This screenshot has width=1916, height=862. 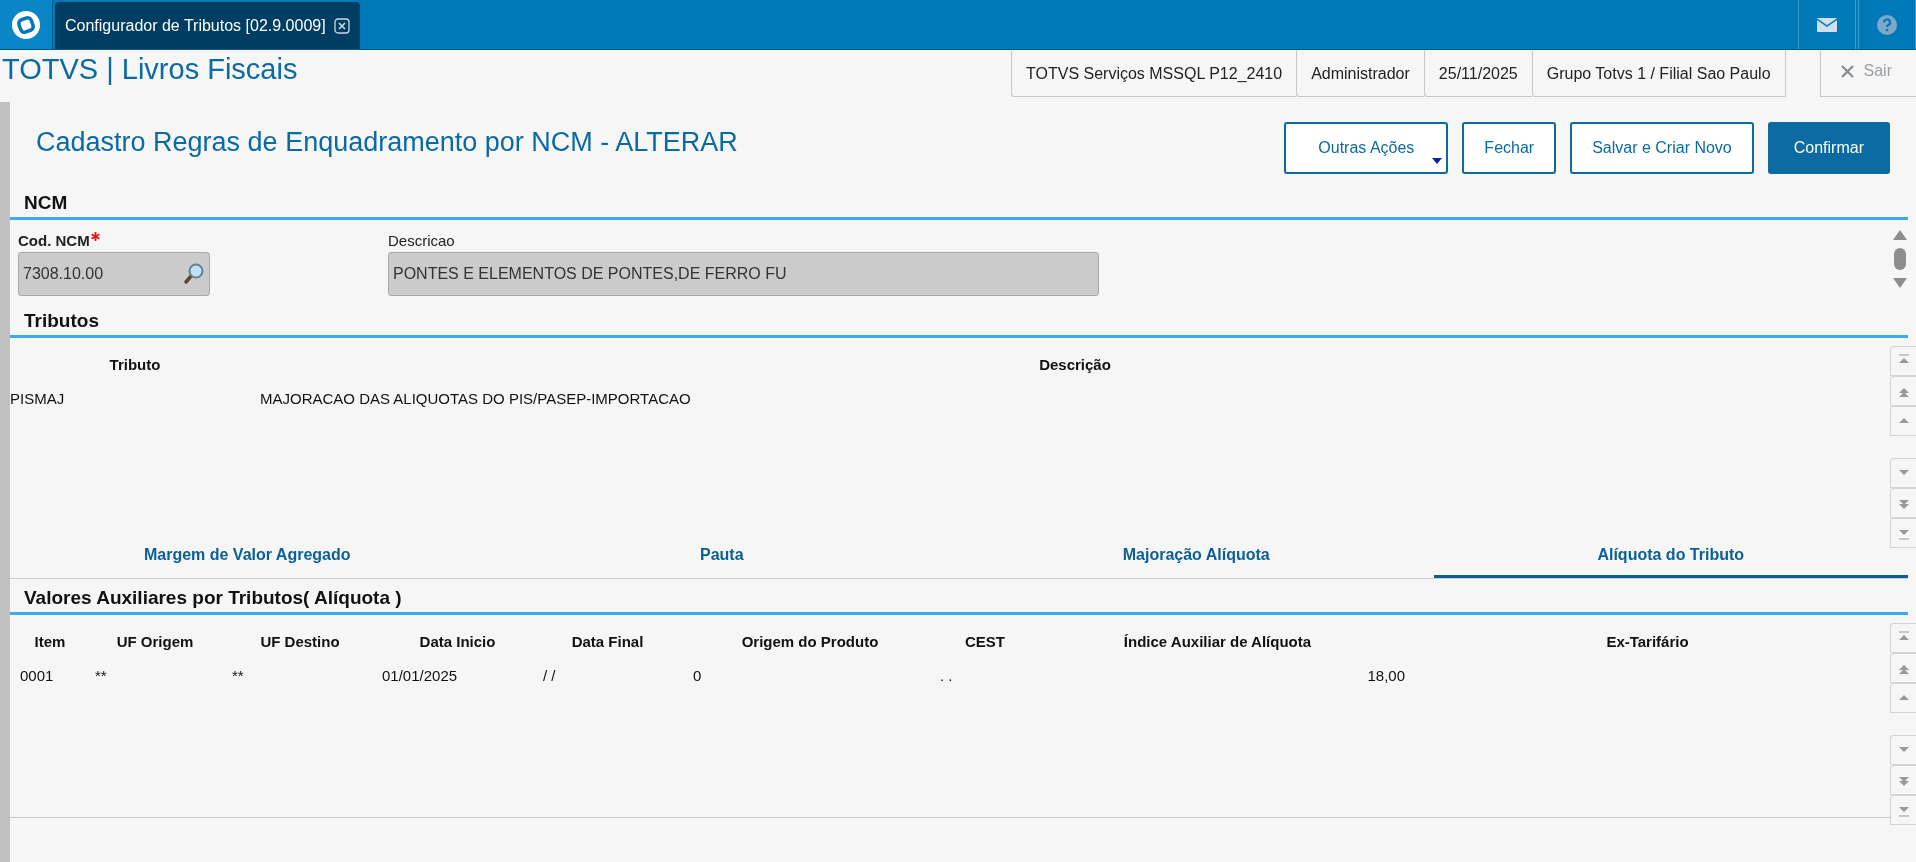 I want to click on column-header: UF Destino, so click(x=300, y=641).